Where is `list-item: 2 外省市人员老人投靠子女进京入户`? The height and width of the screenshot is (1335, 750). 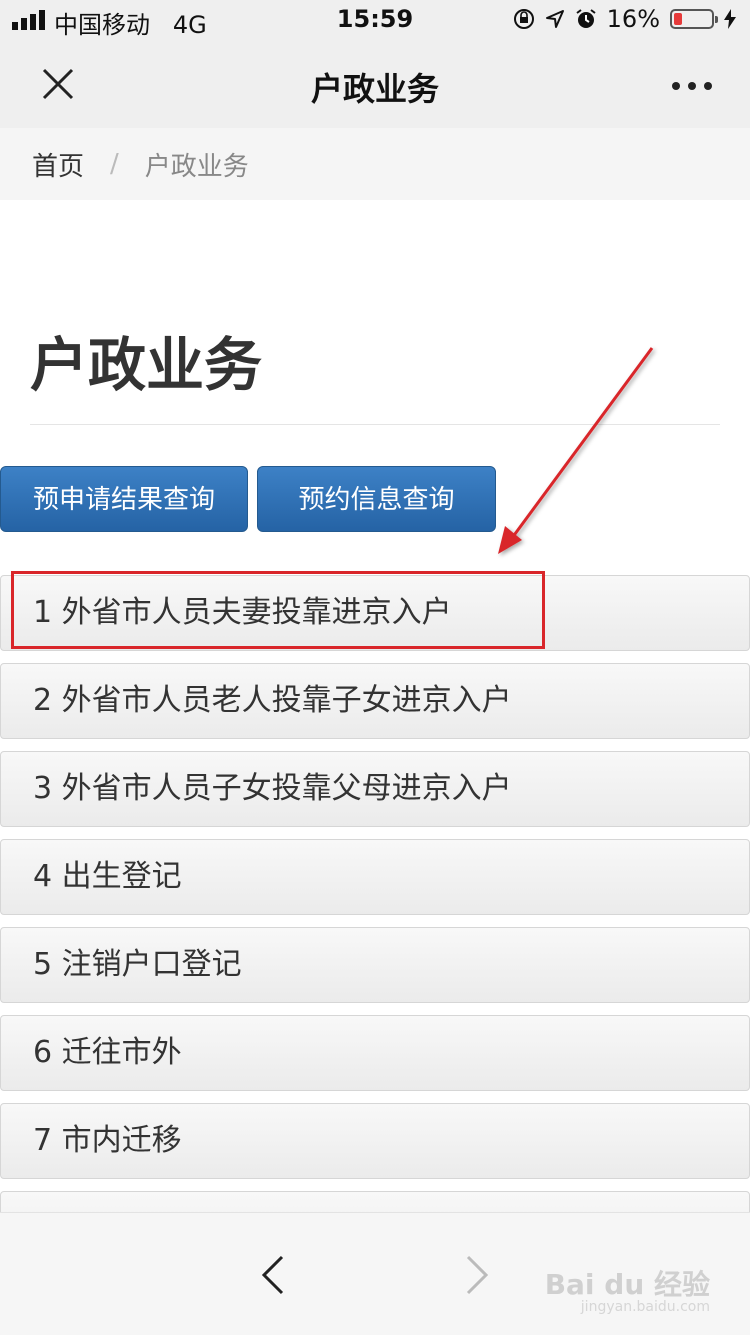 list-item: 2 外省市人员老人投靠子女进京入户 is located at coordinates (375, 701).